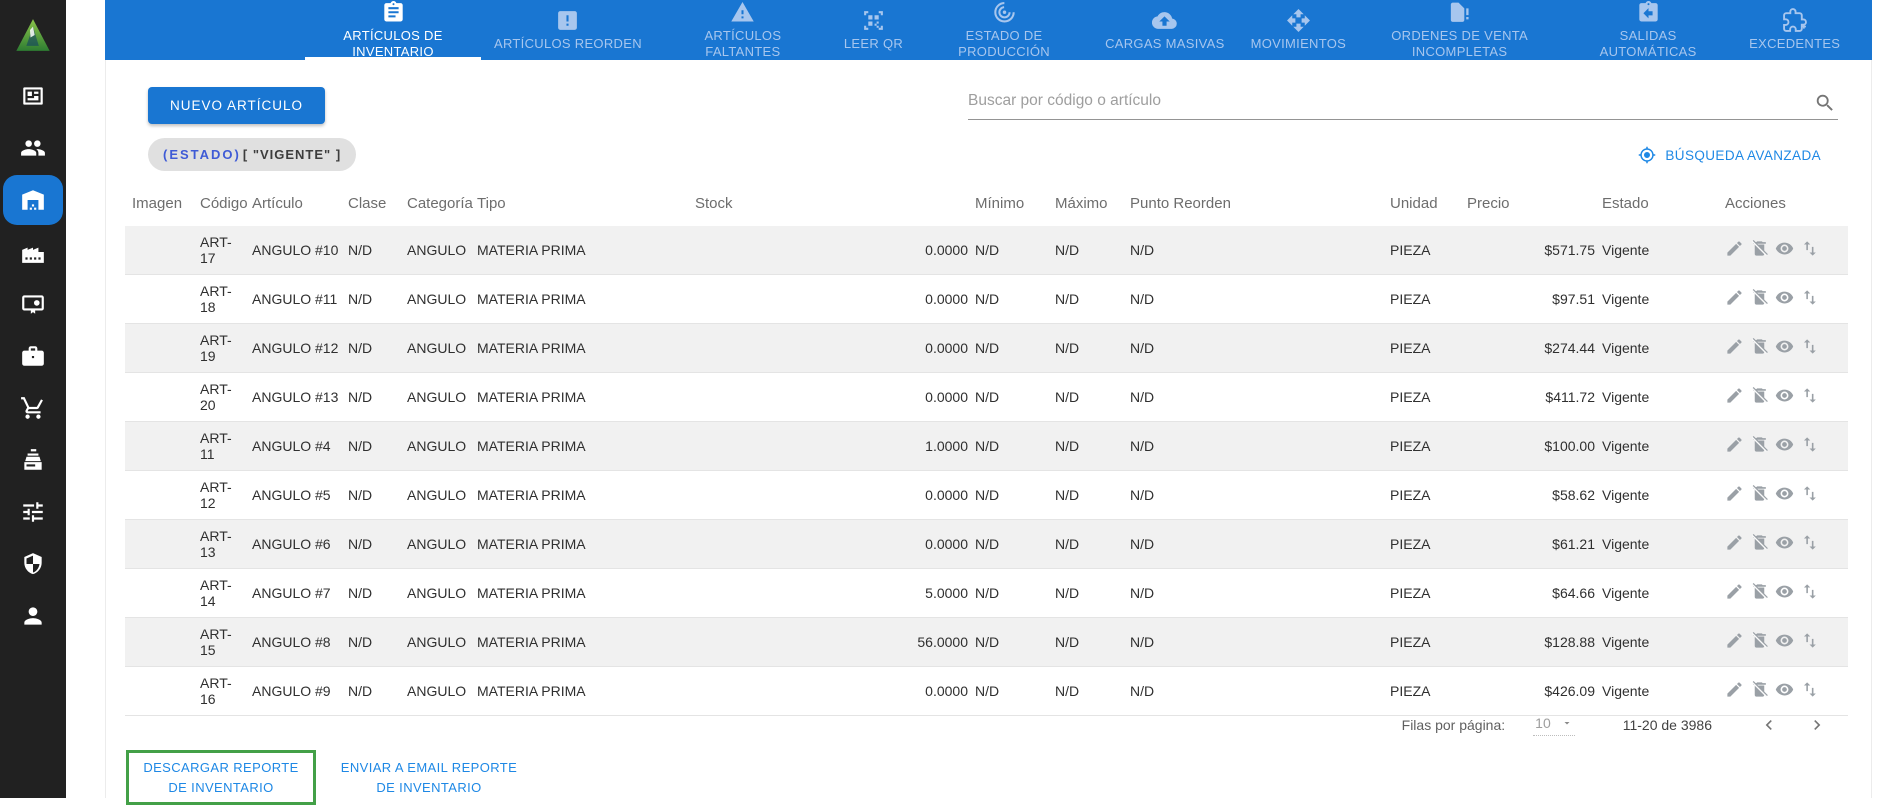  I want to click on column-header-stock: Stock, so click(714, 203).